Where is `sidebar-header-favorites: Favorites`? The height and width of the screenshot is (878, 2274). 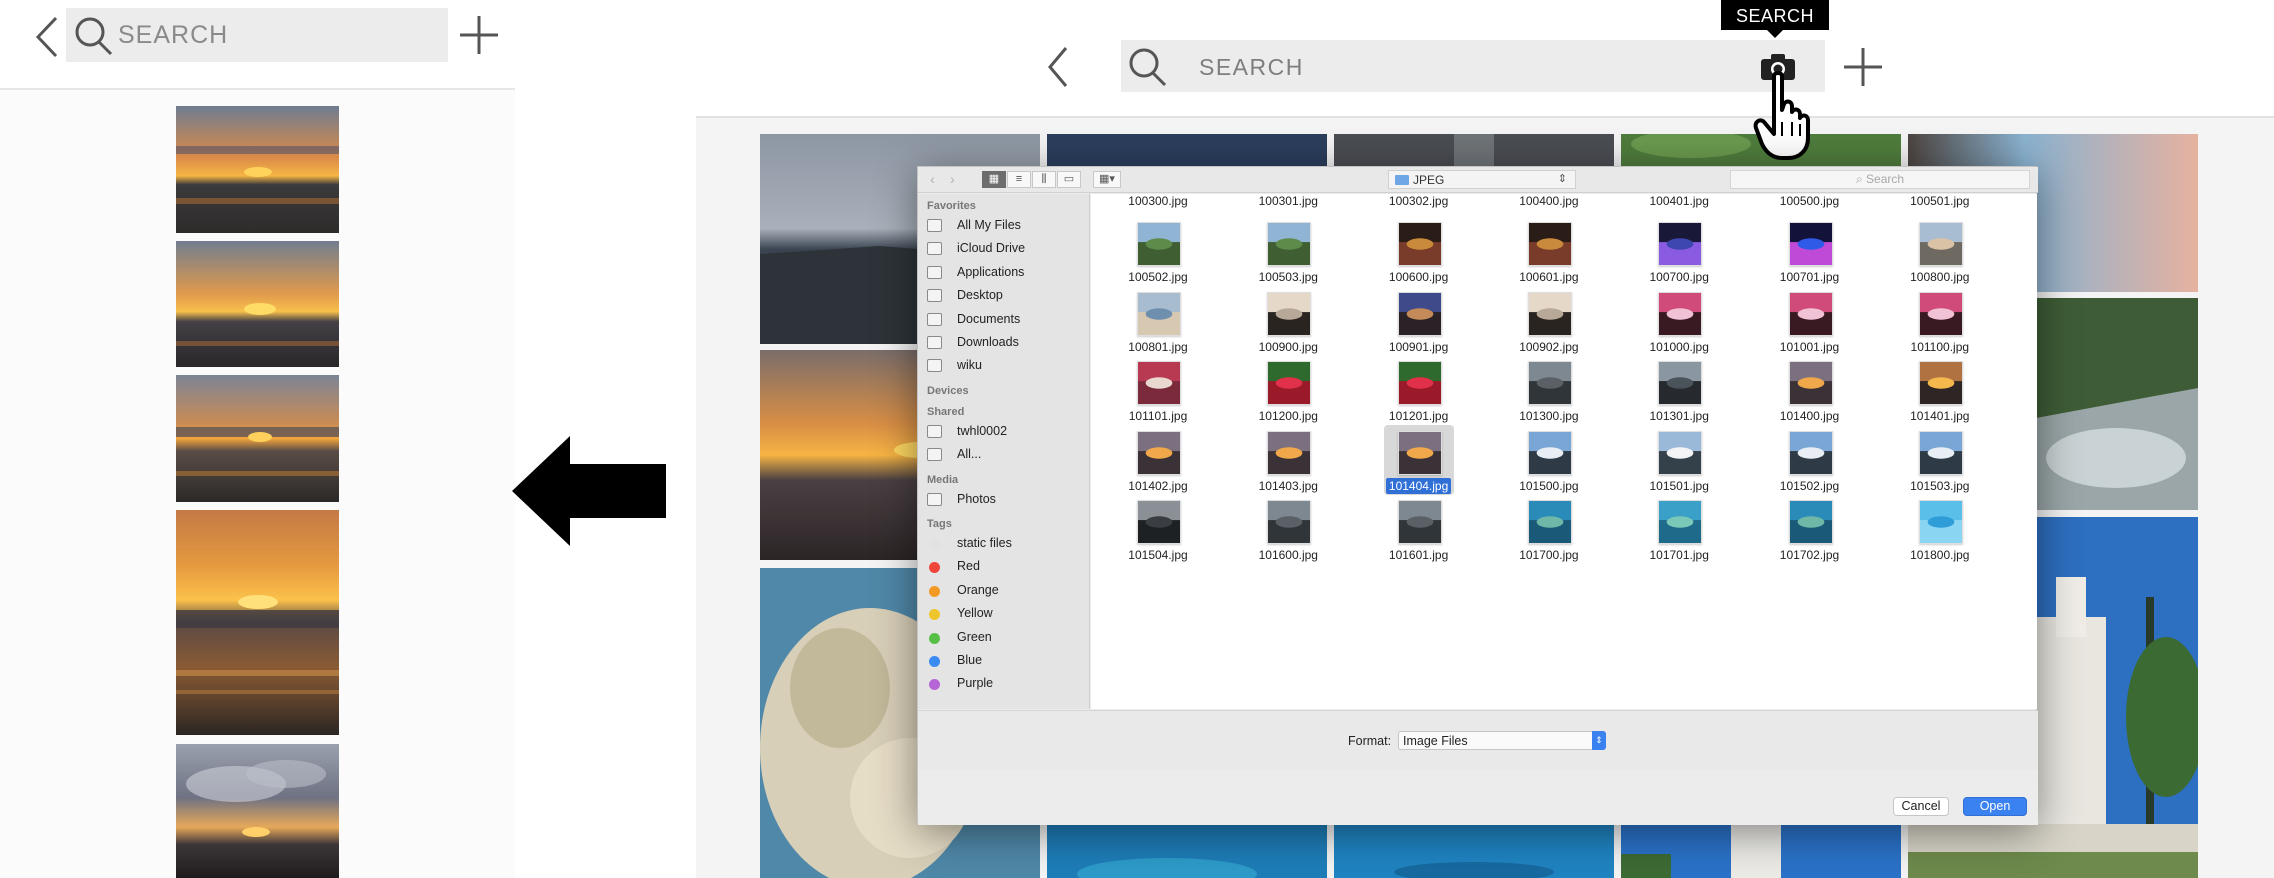 sidebar-header-favorites: Favorites is located at coordinates (951, 206).